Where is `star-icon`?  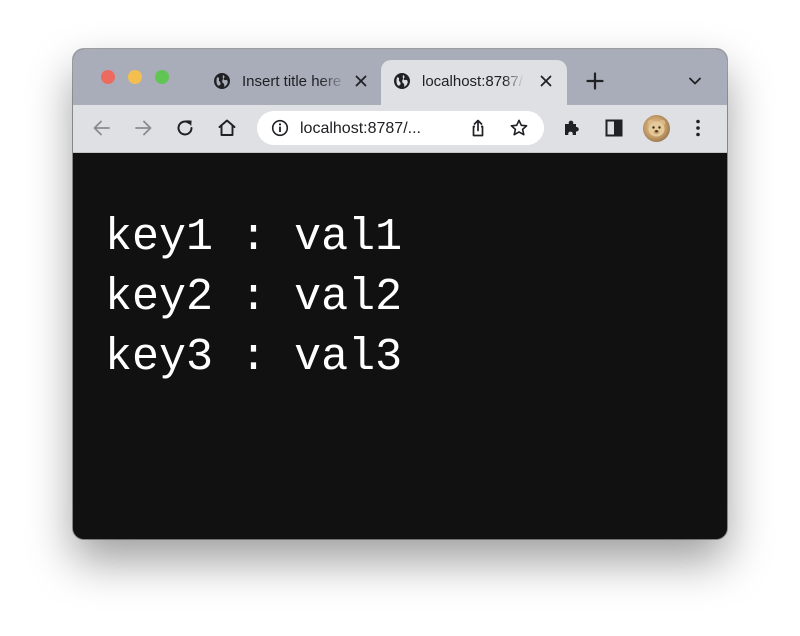
star-icon is located at coordinates (519, 128).